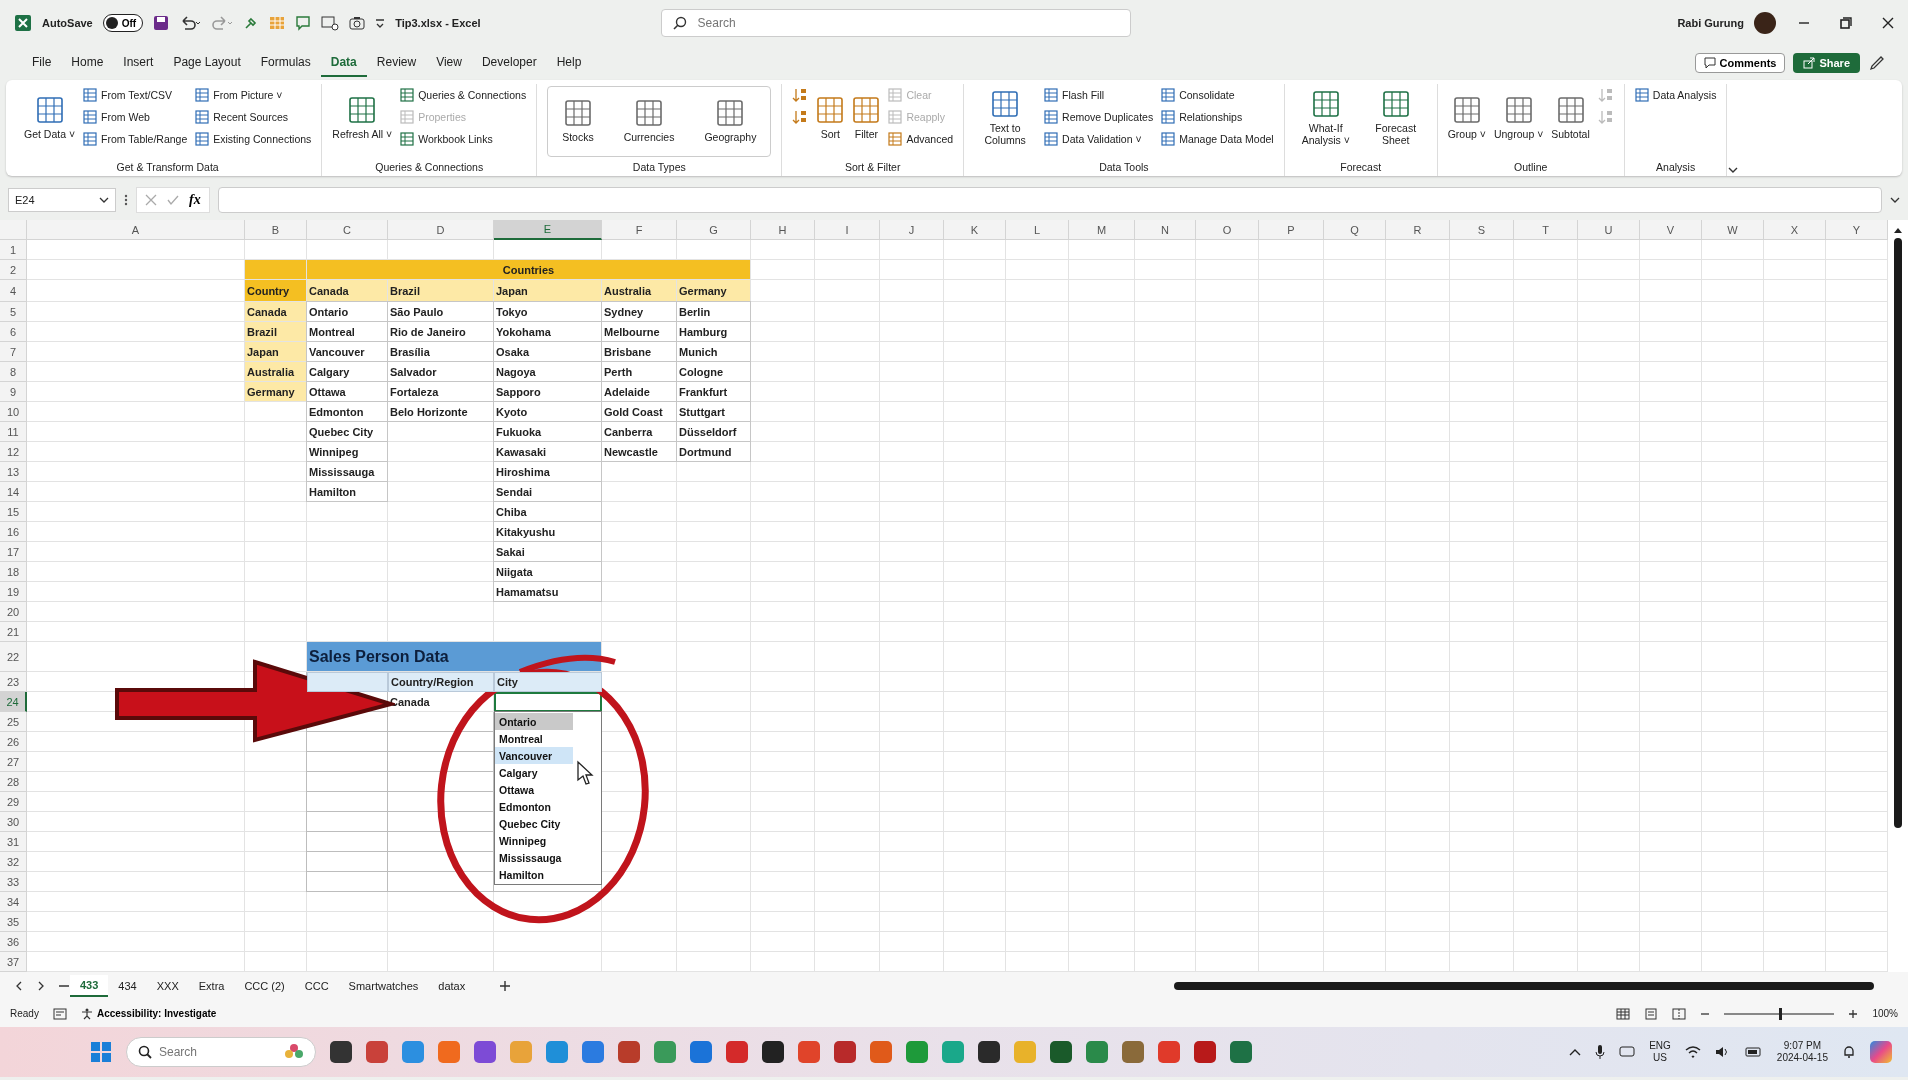  I want to click on windows-start-icon, so click(101, 1052).